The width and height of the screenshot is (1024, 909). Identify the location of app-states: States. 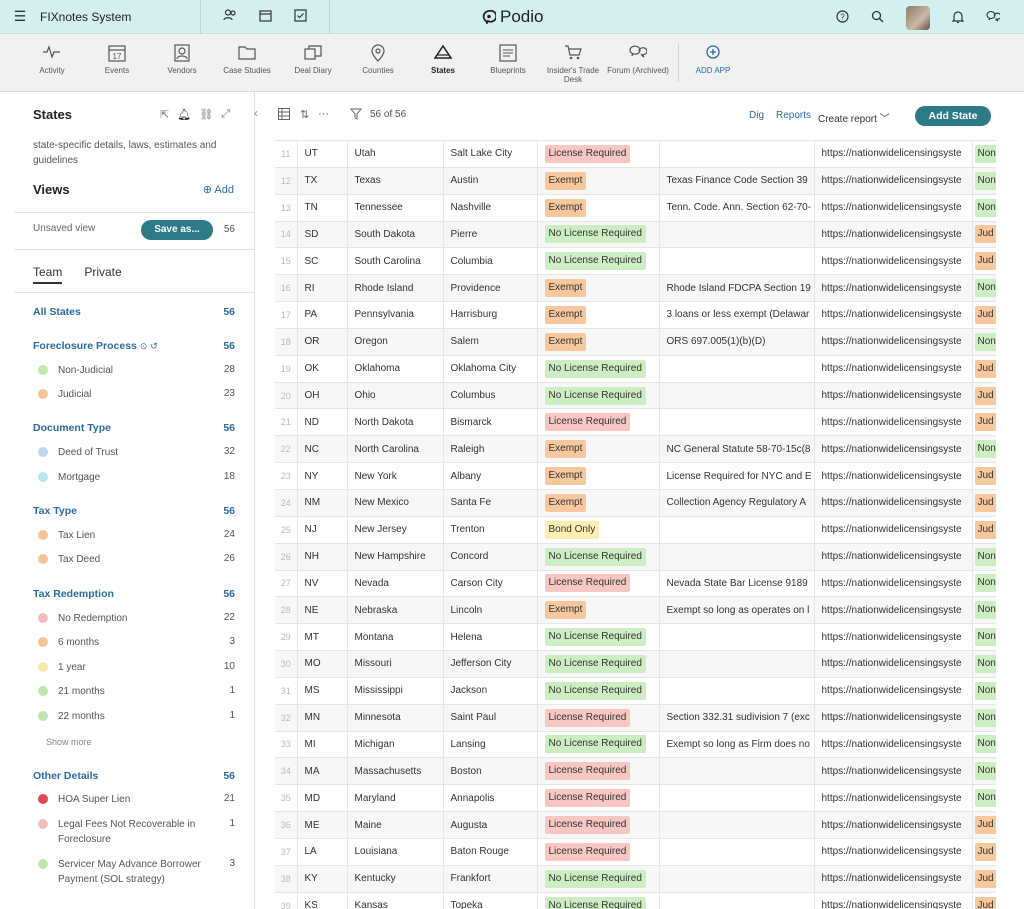
(443, 59).